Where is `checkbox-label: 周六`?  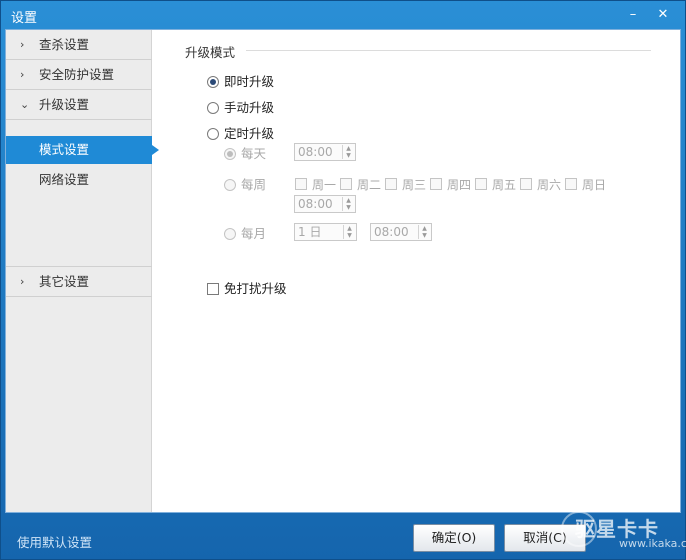
checkbox-label: 周六 is located at coordinates (549, 185).